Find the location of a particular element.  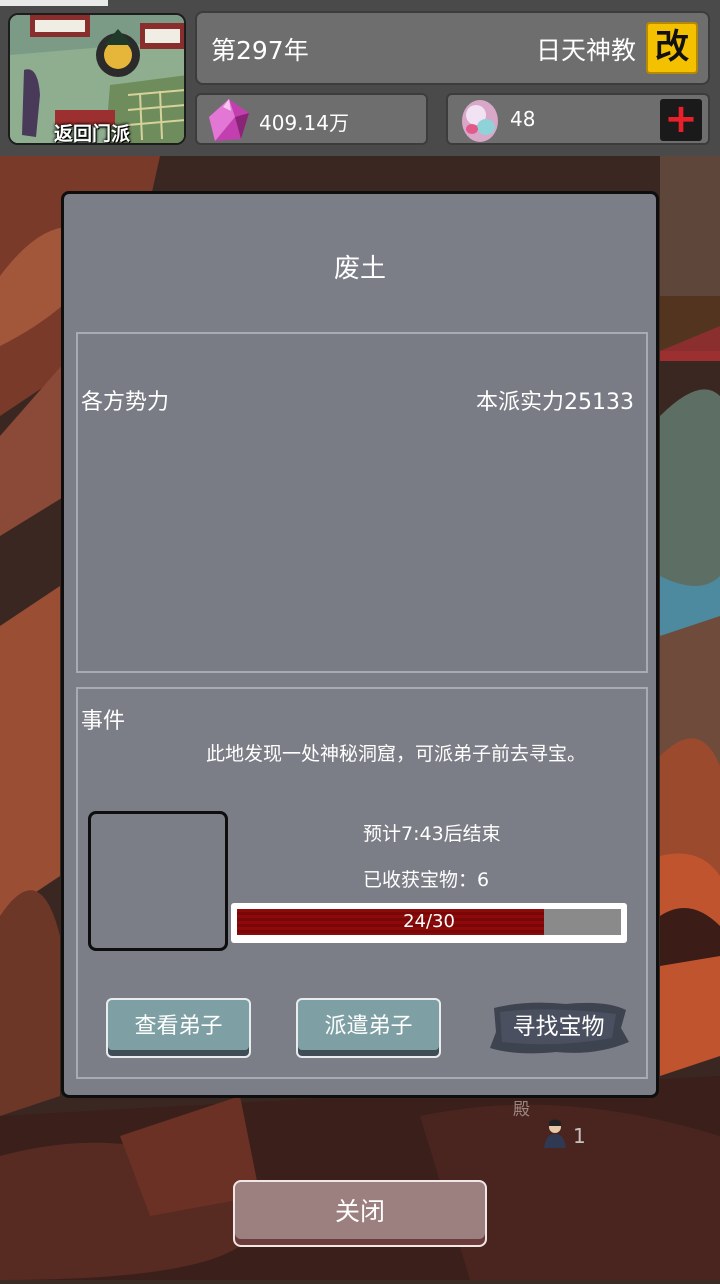

progress-track: 24/30 is located at coordinates (429, 922).